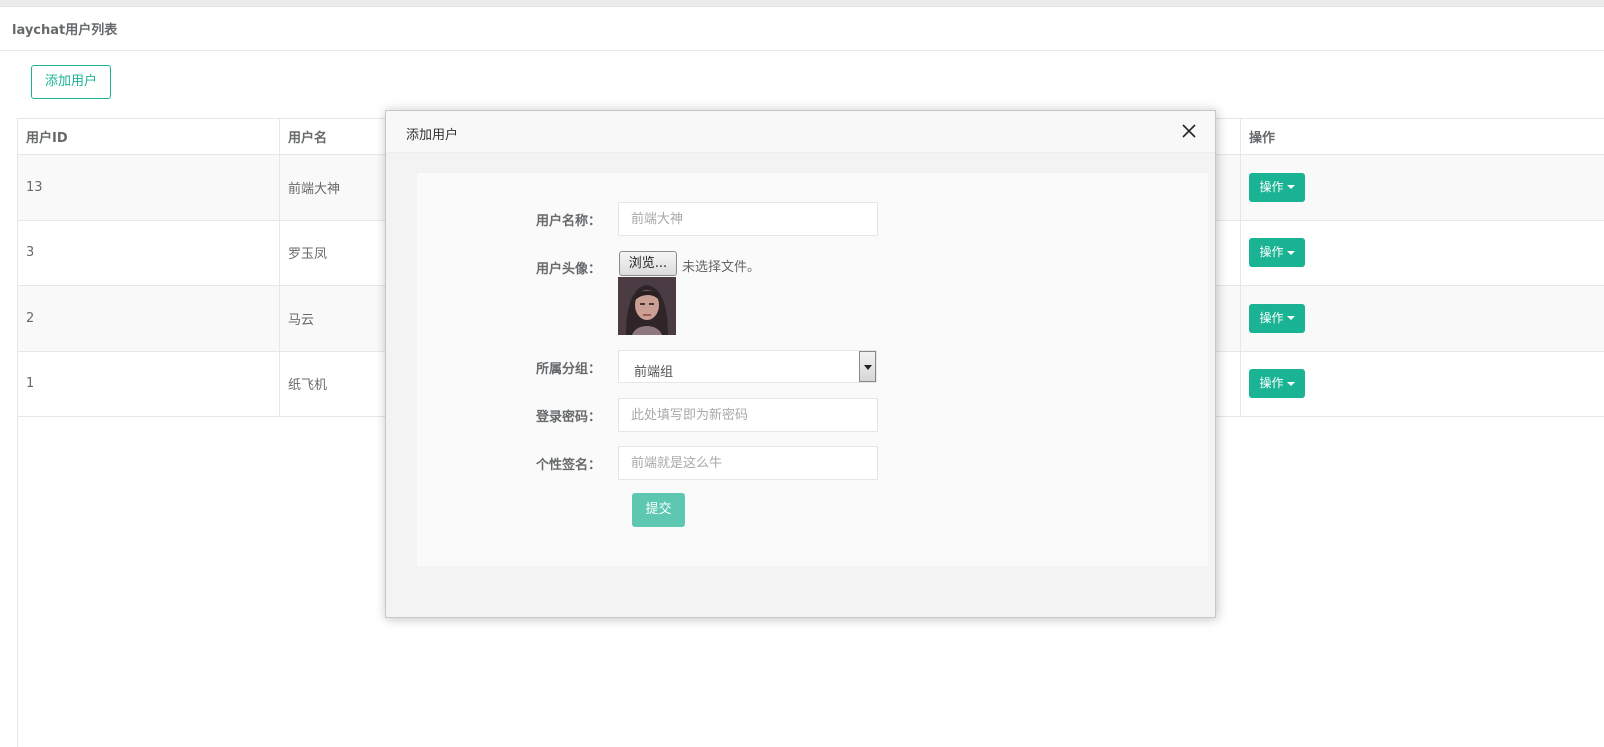 The image size is (1604, 747). Describe the element at coordinates (568, 369) in the screenshot. I see `group-label: 所属分组：` at that location.